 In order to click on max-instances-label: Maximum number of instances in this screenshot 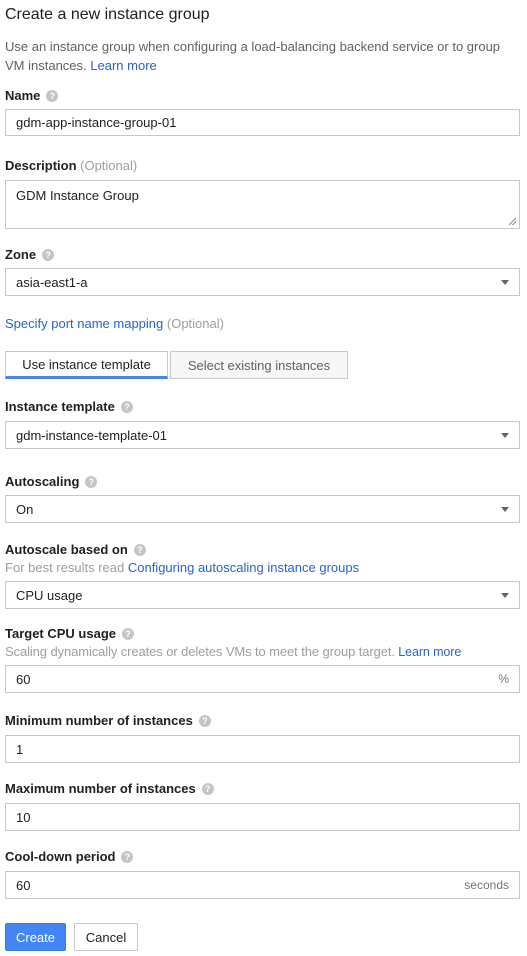, I will do `click(100, 788)`.